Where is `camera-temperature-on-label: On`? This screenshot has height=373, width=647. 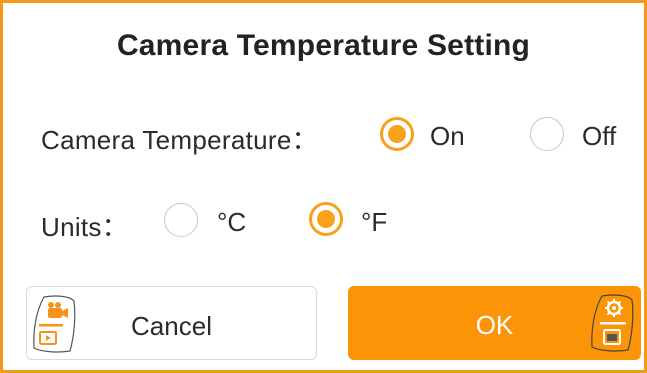 camera-temperature-on-label: On is located at coordinates (447, 136).